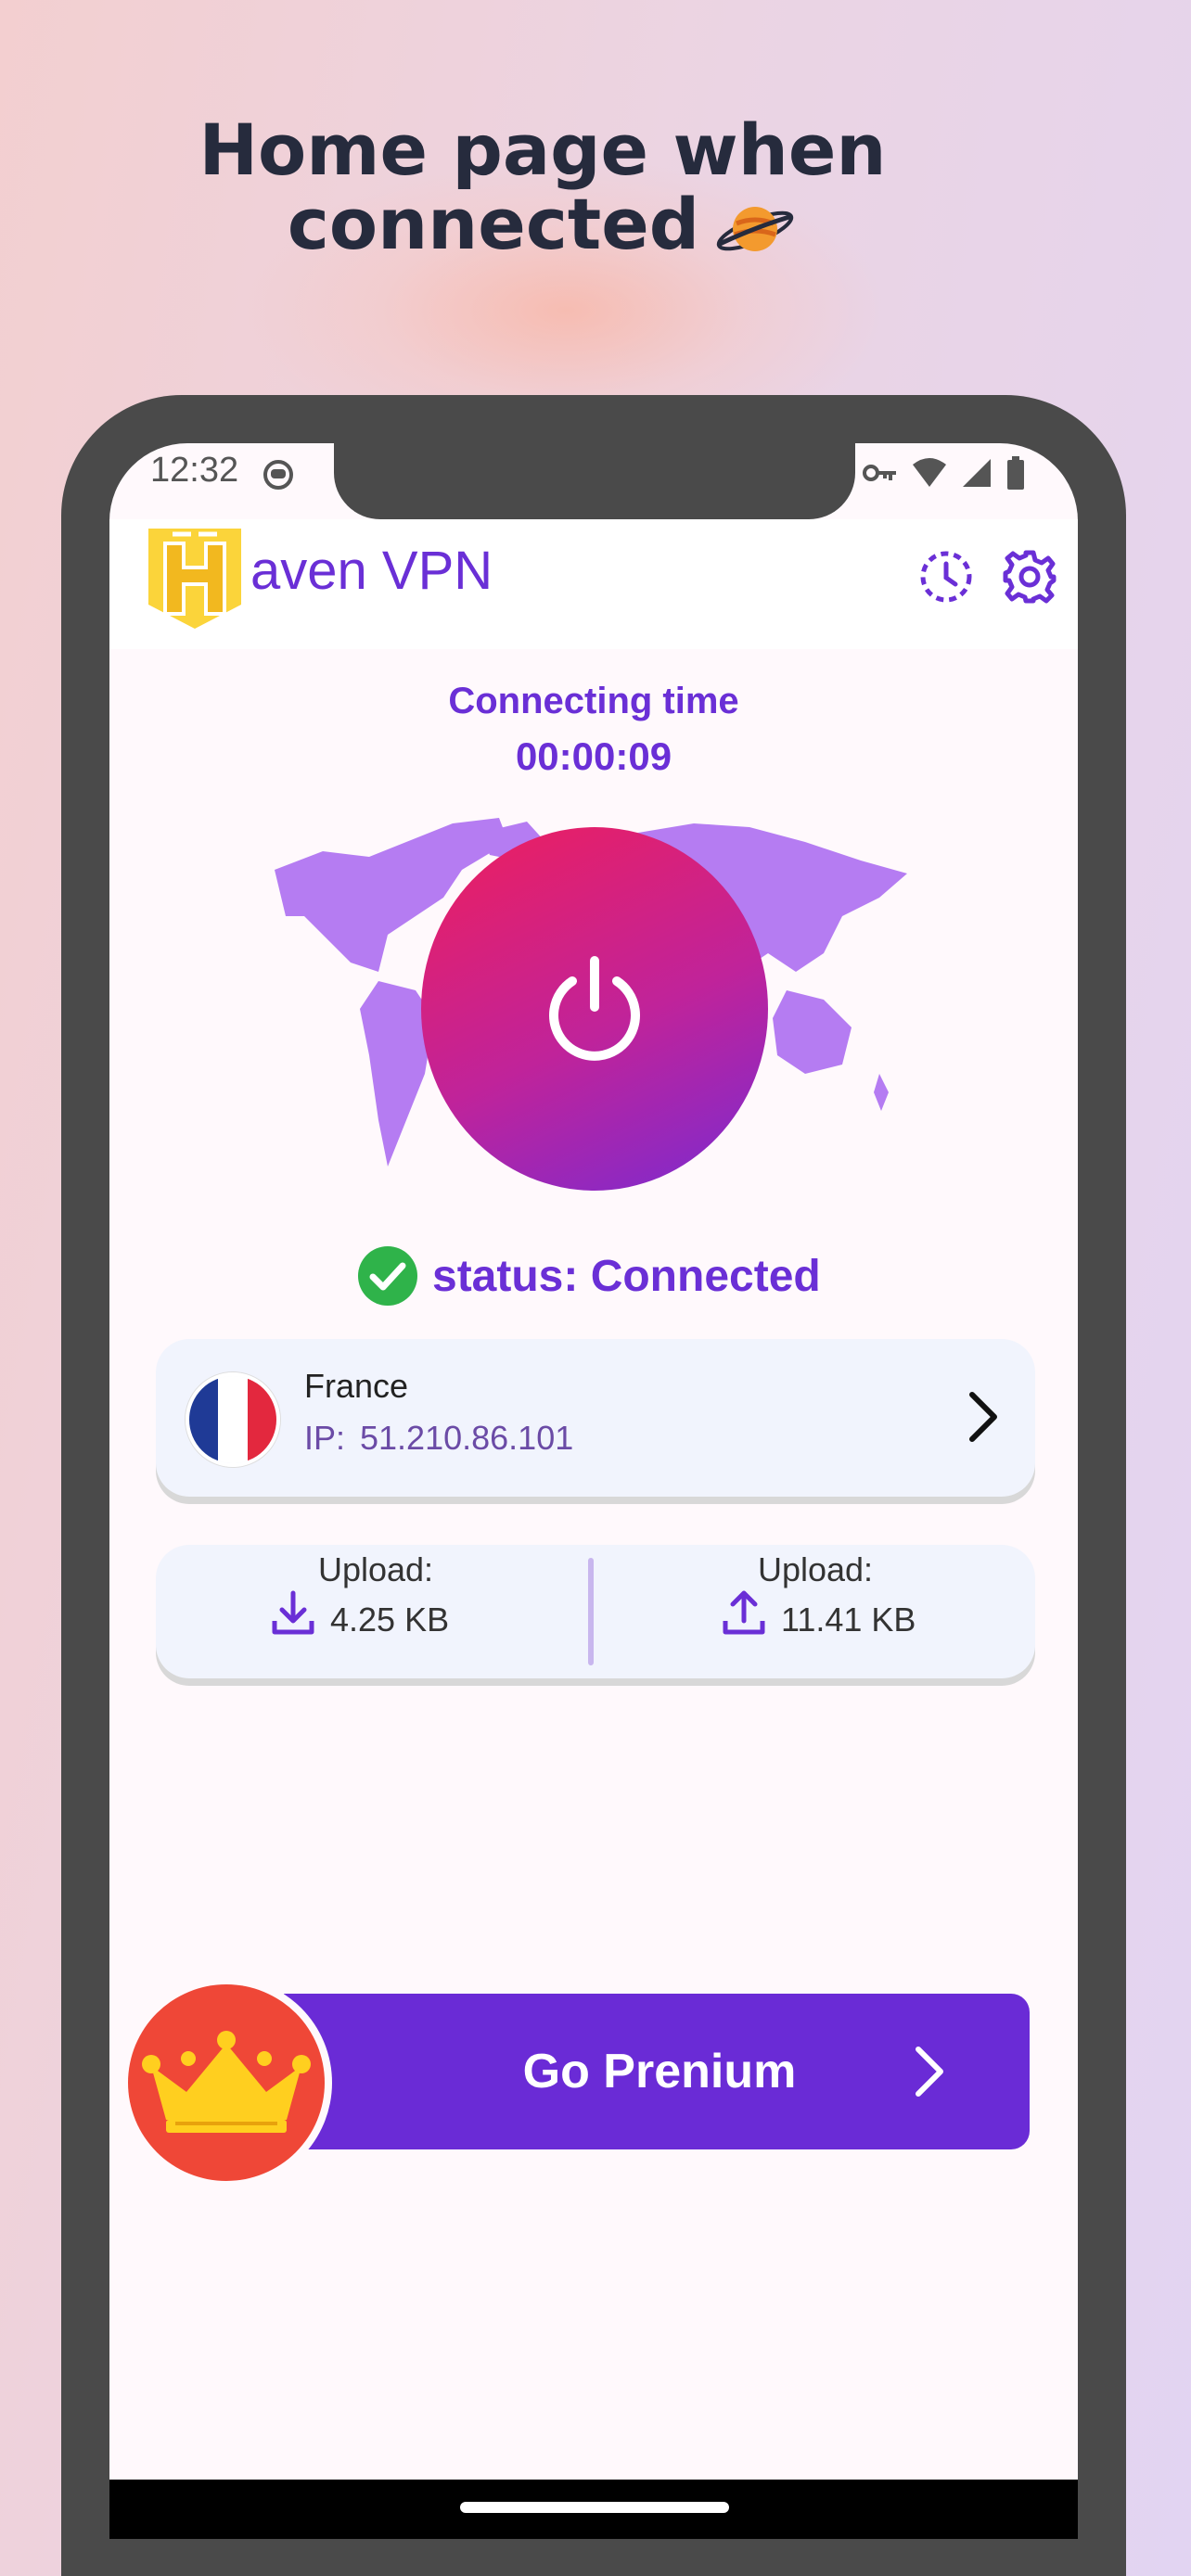 The width and height of the screenshot is (1191, 2576). I want to click on connecting-time-value: 00:00:09, so click(593, 756).